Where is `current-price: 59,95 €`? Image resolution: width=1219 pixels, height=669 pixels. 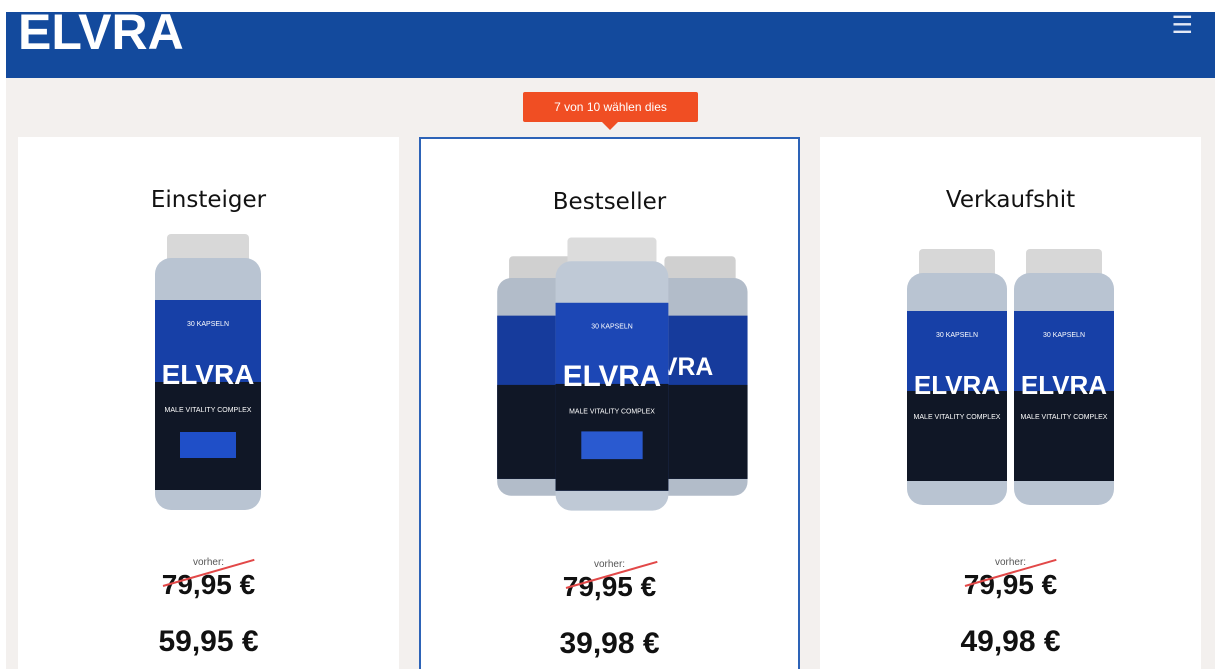 current-price: 59,95 € is located at coordinates (208, 641).